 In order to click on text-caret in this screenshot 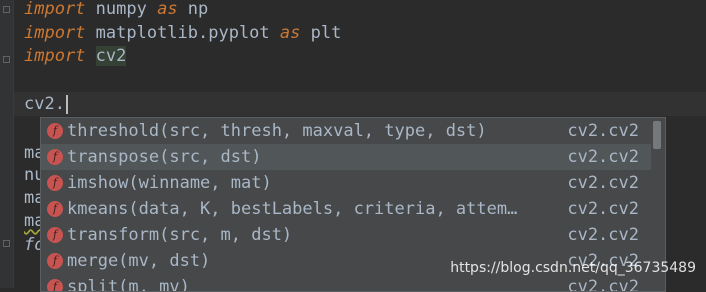, I will do `click(66, 104)`.